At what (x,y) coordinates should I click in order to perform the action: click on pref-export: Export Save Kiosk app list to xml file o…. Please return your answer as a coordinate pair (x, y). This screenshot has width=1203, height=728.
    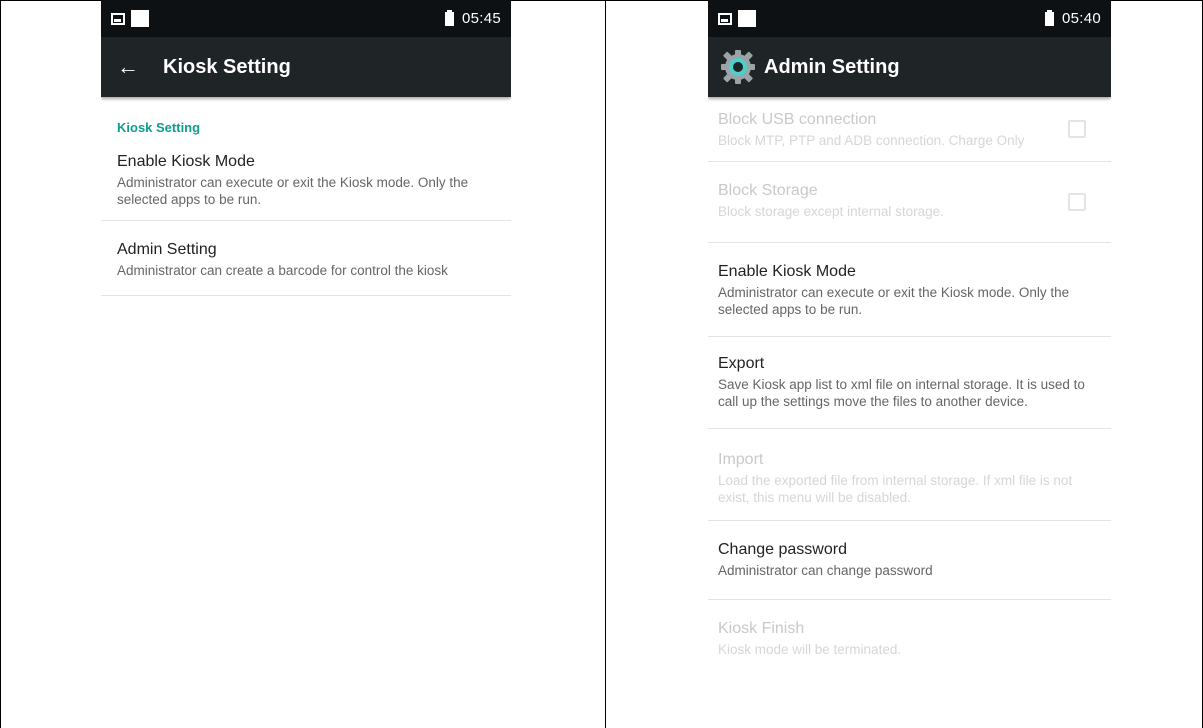
    Looking at the image, I should click on (909, 383).